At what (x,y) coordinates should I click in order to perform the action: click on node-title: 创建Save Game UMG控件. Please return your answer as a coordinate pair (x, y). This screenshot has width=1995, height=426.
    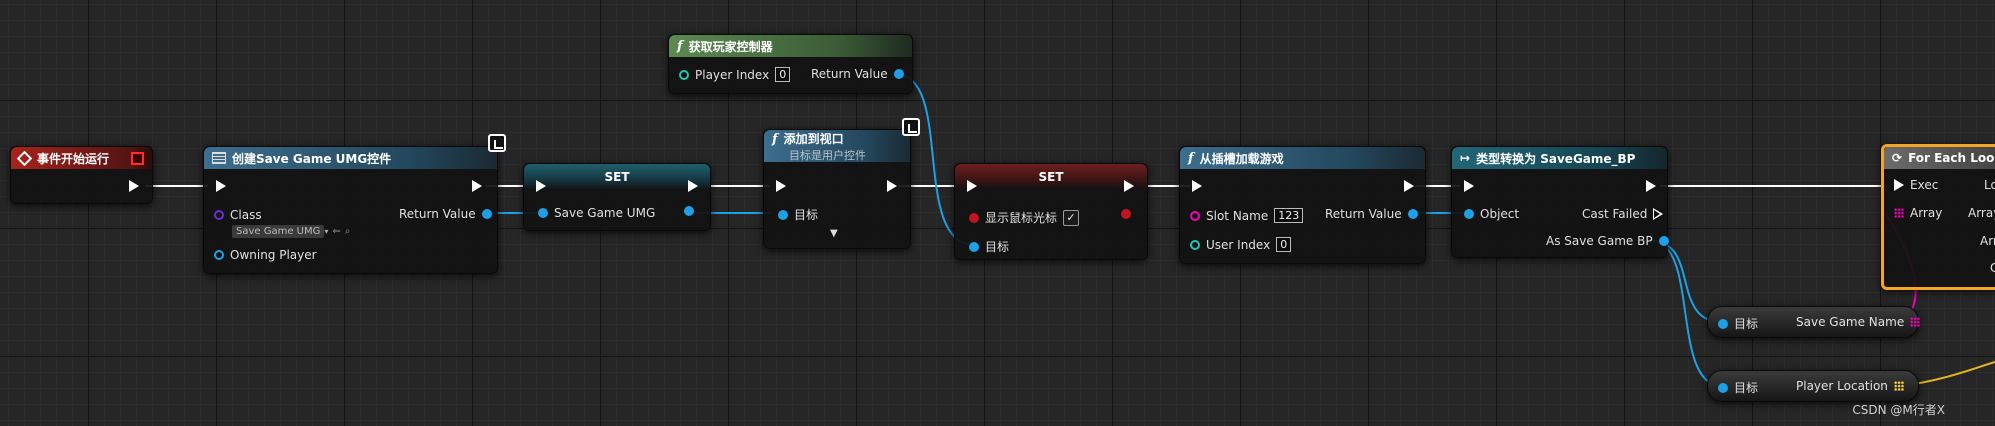
    Looking at the image, I should click on (312, 158).